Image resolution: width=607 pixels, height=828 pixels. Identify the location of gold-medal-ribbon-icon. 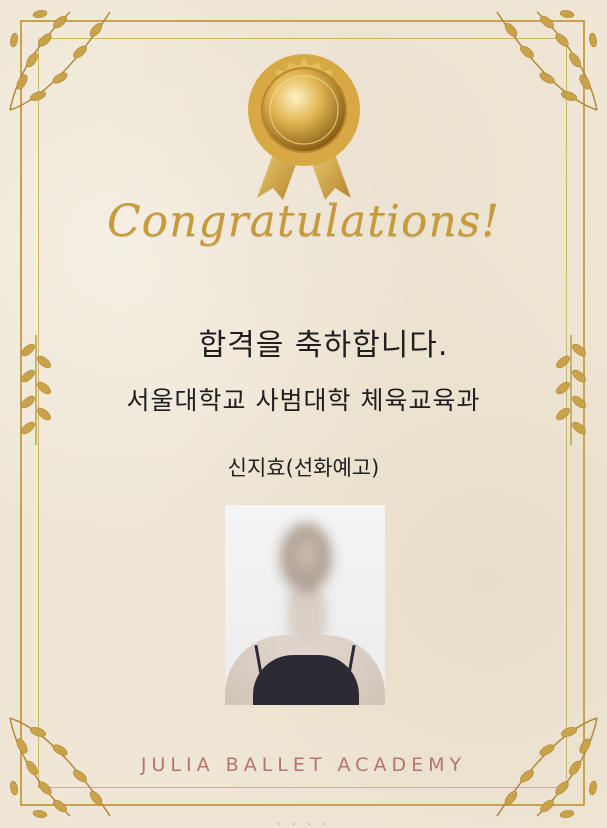
(304, 127).